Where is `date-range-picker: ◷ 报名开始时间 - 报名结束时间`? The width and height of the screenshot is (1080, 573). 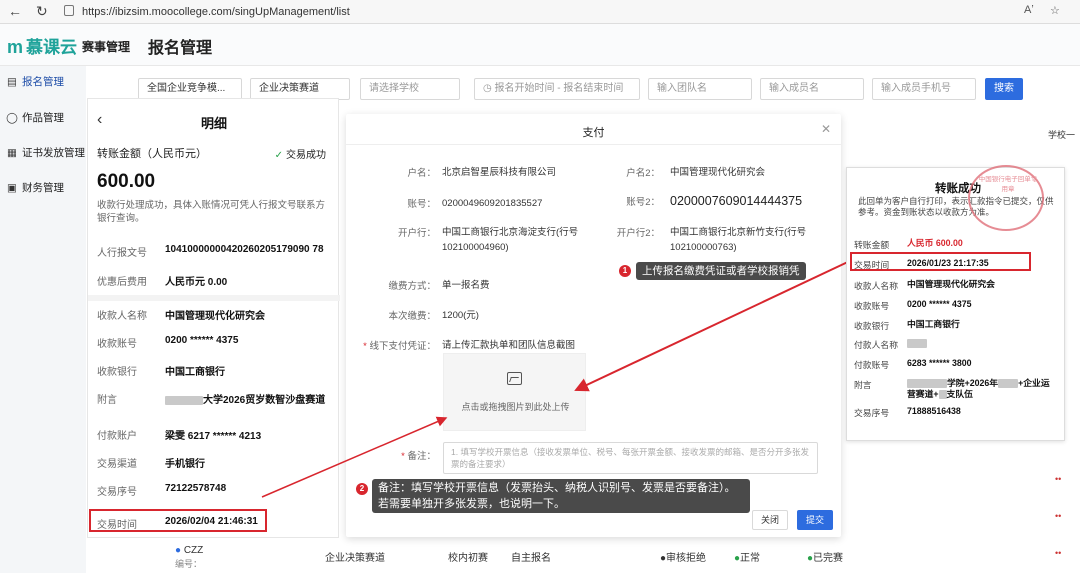 date-range-picker: ◷ 报名开始时间 - 报名结束时间 is located at coordinates (557, 89).